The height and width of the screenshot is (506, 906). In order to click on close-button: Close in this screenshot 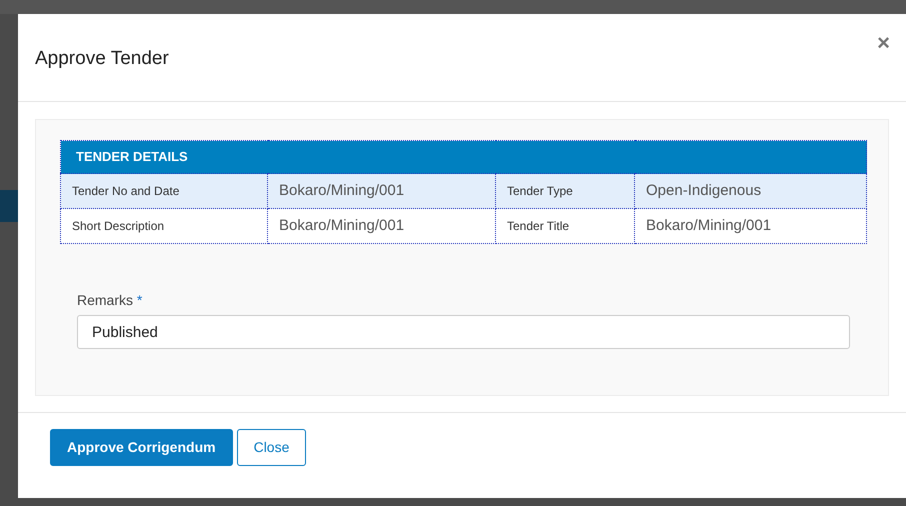, I will do `click(271, 447)`.